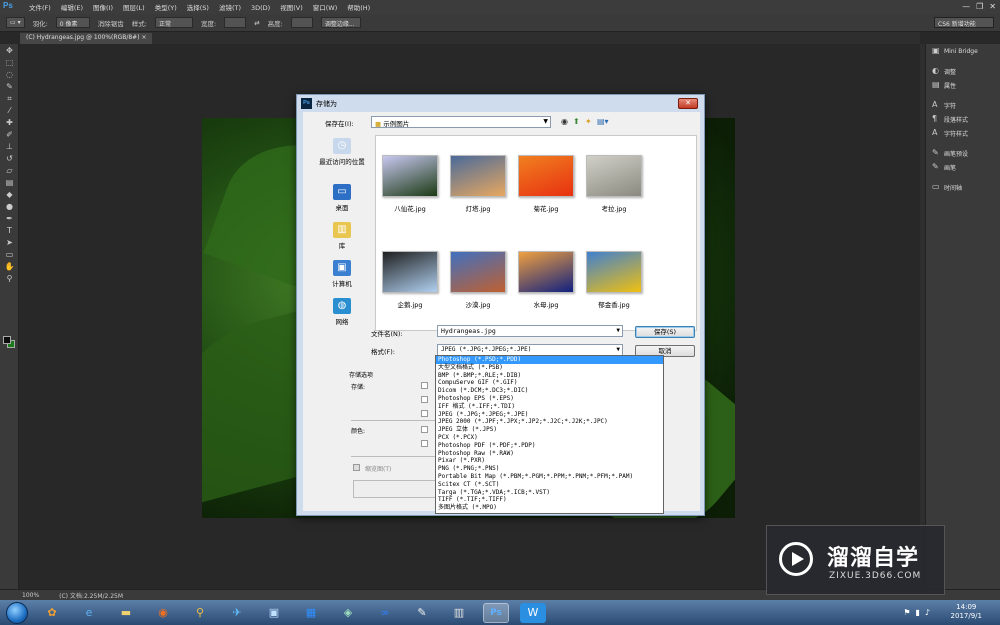  What do you see at coordinates (9, 230) in the screenshot?
I see `type-tool-icon: T` at bounding box center [9, 230].